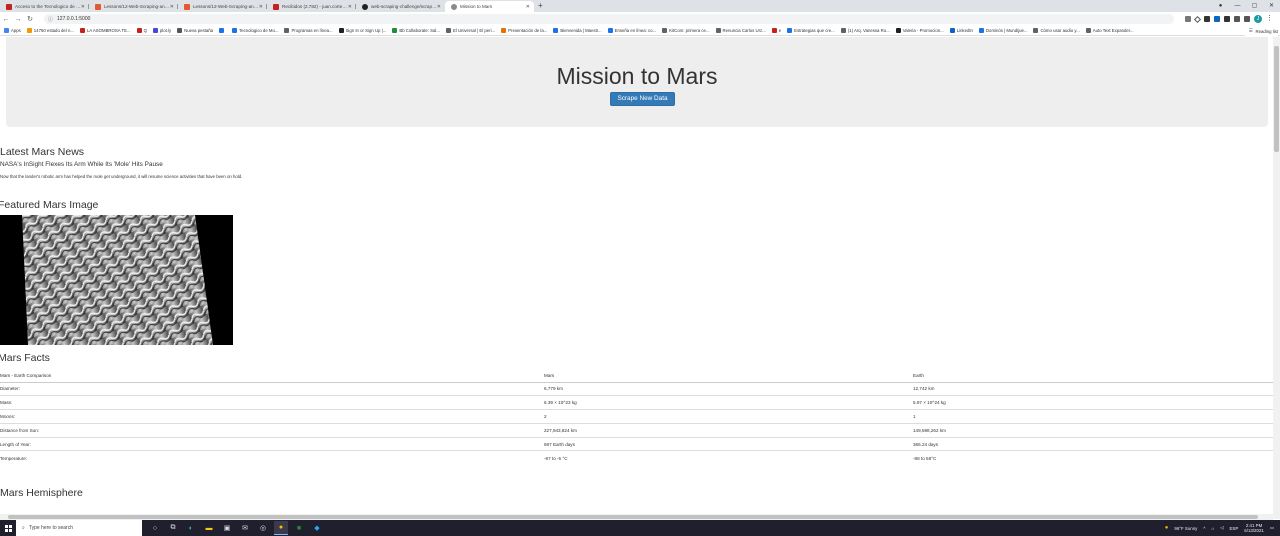 The height and width of the screenshot is (536, 1280). What do you see at coordinates (116, 280) in the screenshot?
I see `featured-mars-image` at bounding box center [116, 280].